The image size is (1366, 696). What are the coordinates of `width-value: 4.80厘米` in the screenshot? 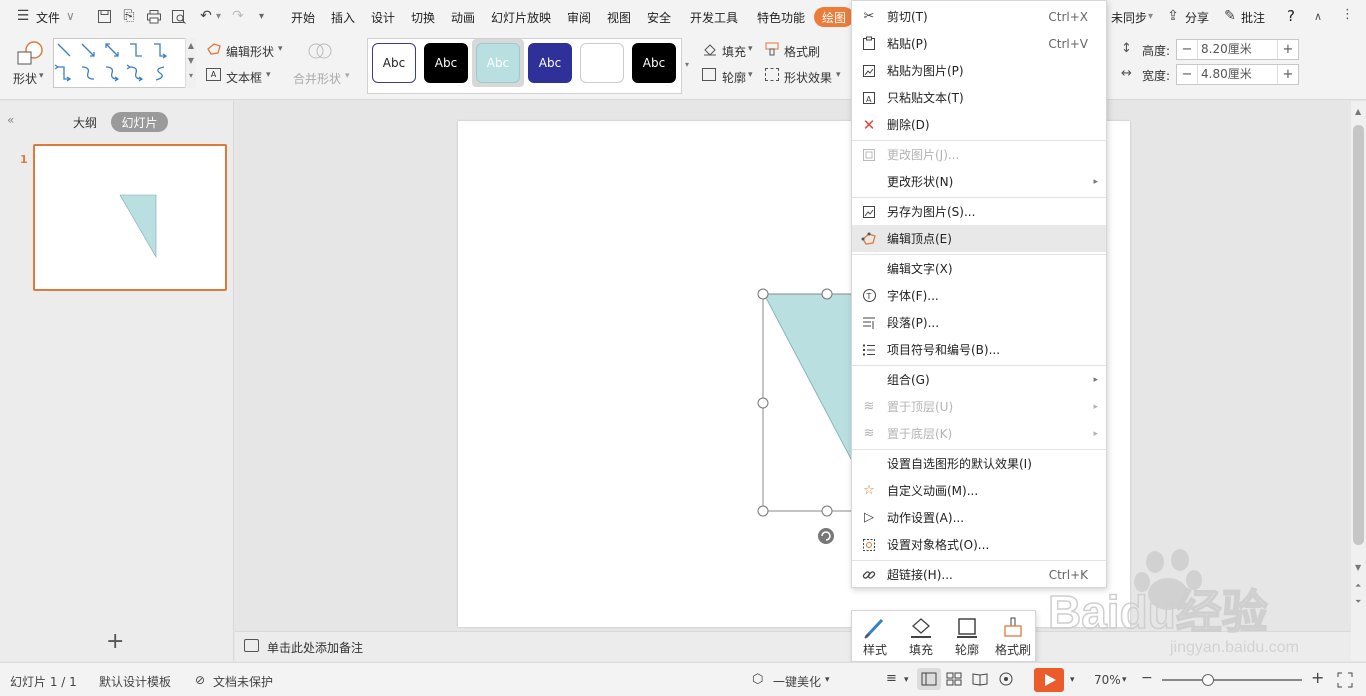 It's located at (1237, 74).